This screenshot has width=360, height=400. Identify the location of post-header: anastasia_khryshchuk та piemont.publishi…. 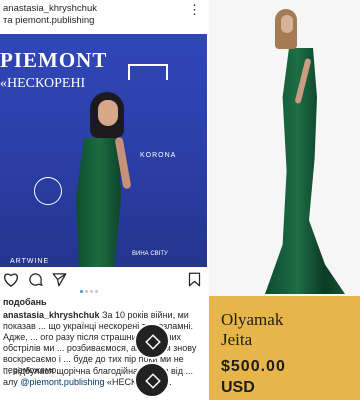
(103, 17).